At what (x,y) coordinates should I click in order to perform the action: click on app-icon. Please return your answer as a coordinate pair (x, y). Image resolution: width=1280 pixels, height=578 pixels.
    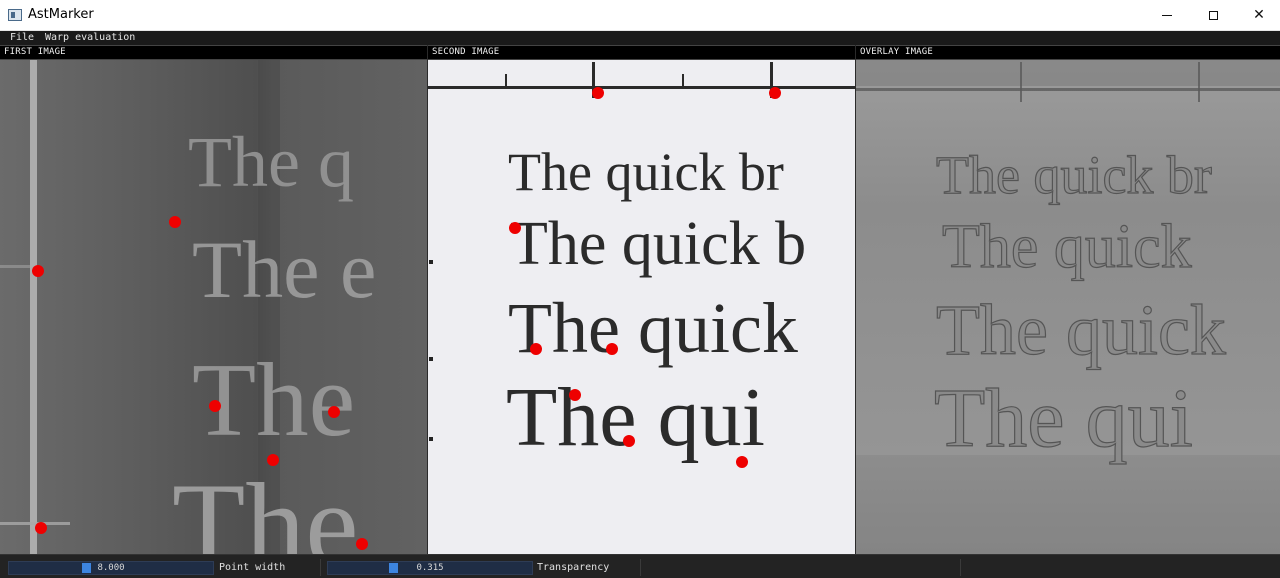
    Looking at the image, I should click on (15, 15).